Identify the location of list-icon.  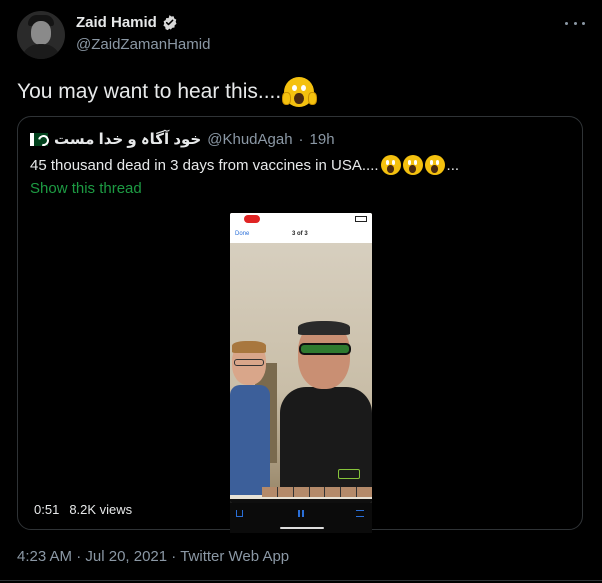
(360, 513).